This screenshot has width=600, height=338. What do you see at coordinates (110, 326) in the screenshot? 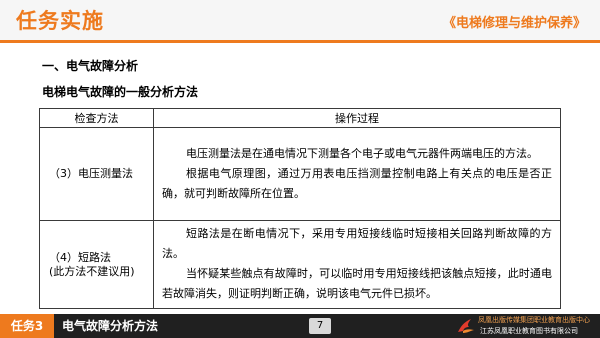
I see `footer-topic: 电气故障分析方法` at bounding box center [110, 326].